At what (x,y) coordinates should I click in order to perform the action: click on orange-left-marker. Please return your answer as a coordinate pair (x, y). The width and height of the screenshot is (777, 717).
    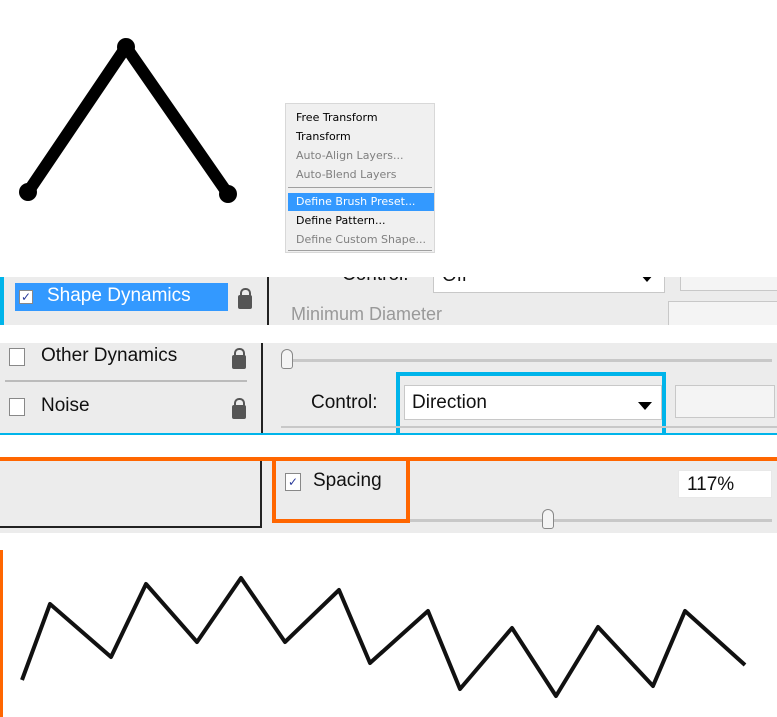
    Looking at the image, I should click on (1, 633).